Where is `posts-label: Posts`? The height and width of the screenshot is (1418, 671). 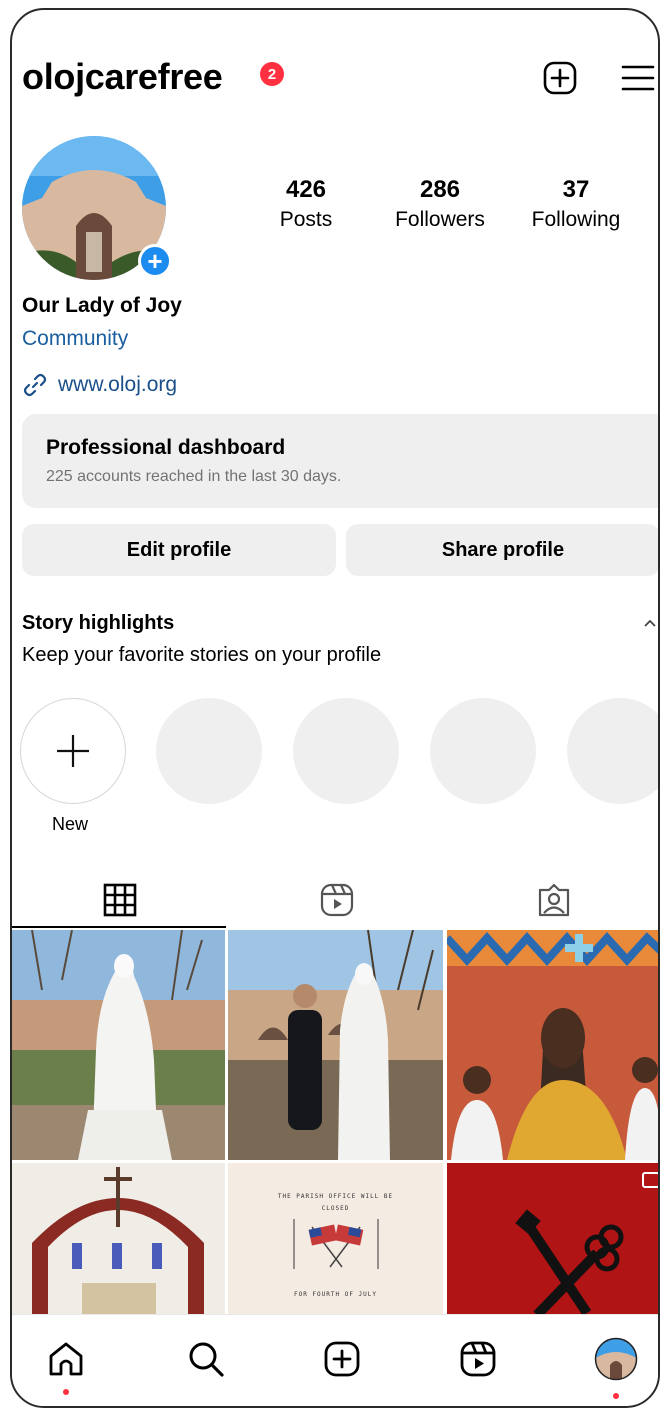
posts-label: Posts is located at coordinates (306, 219).